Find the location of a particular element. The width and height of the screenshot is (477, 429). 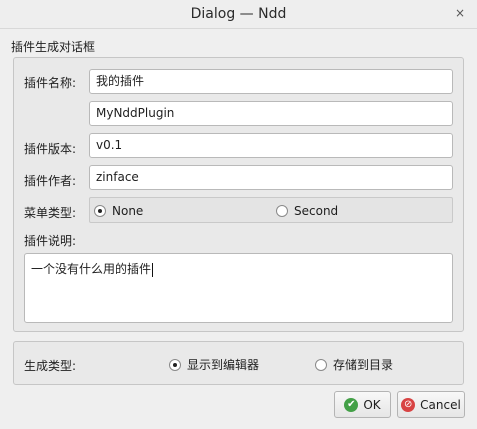

close-icon: × is located at coordinates (460, 13).